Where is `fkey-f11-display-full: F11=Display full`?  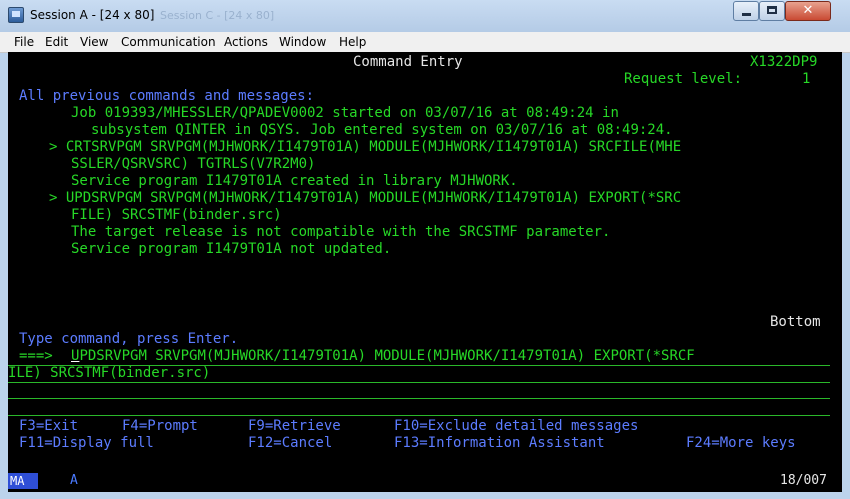 fkey-f11-display-full: F11=Display full is located at coordinates (86, 443).